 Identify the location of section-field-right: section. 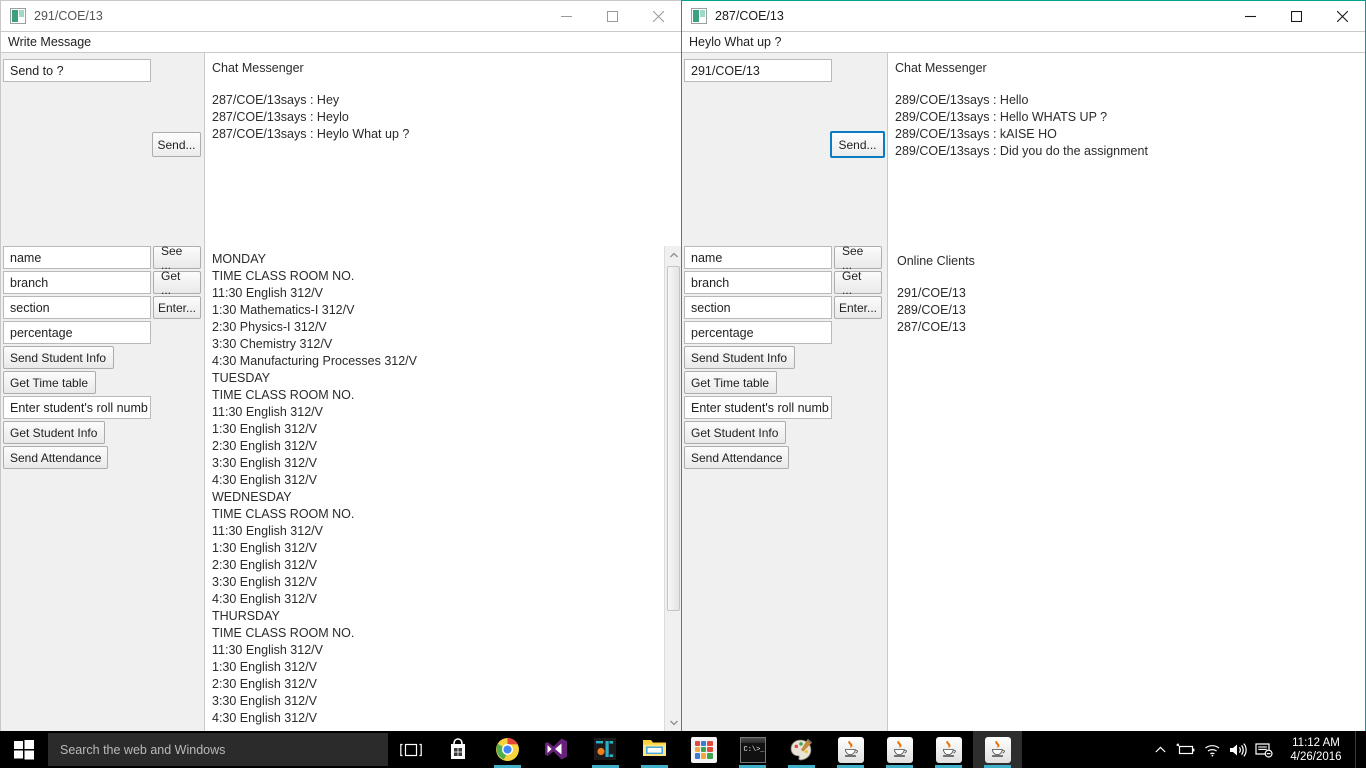
(758, 307).